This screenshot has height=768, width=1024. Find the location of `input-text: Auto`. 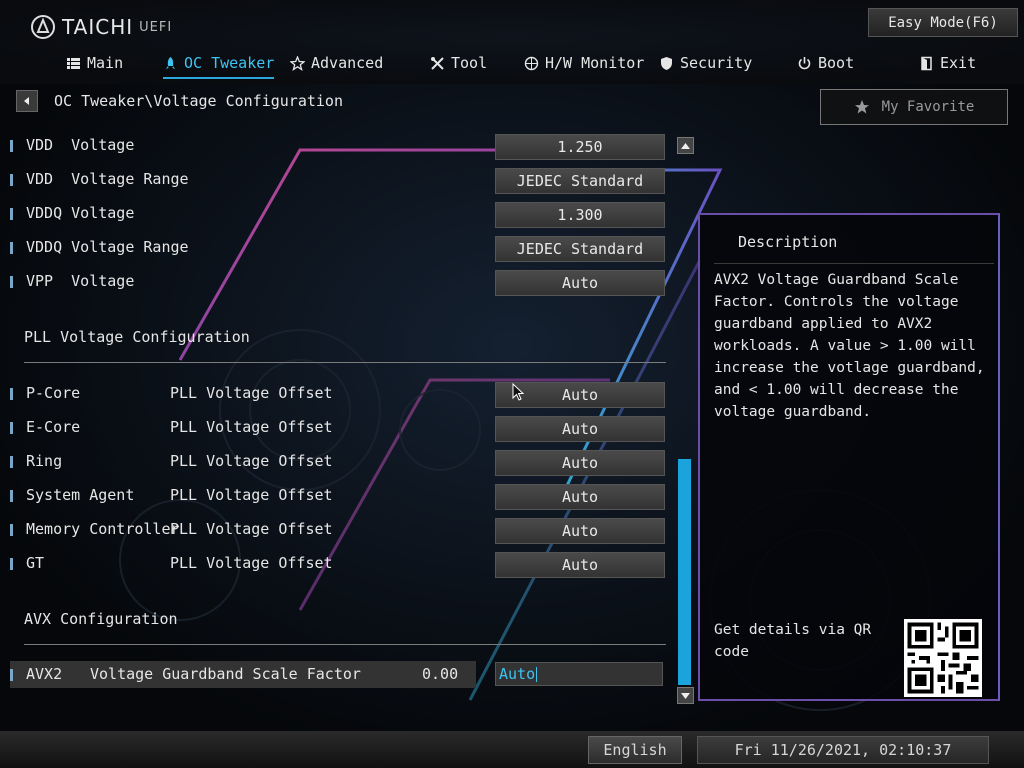

input-text: Auto is located at coordinates (517, 674).